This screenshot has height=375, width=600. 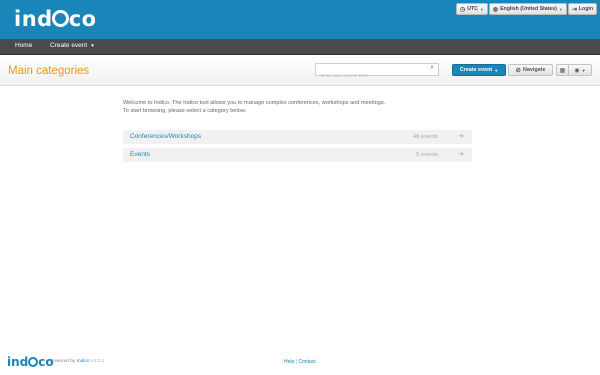 I want to click on search-box: ⌕, so click(x=377, y=72).